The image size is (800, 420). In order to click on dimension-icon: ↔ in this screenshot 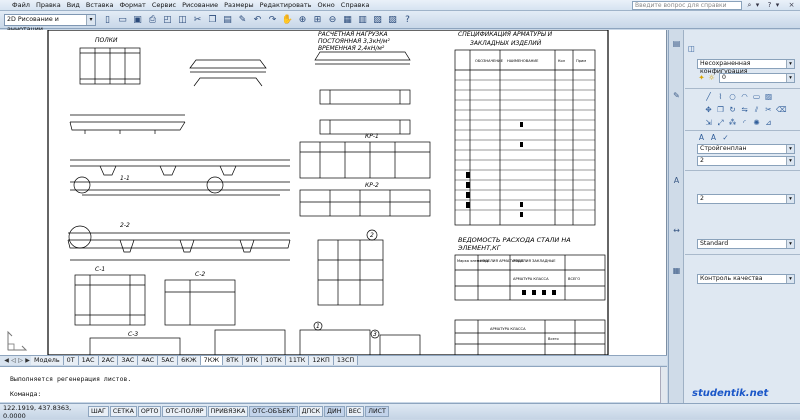, I will do `click(676, 230)`.